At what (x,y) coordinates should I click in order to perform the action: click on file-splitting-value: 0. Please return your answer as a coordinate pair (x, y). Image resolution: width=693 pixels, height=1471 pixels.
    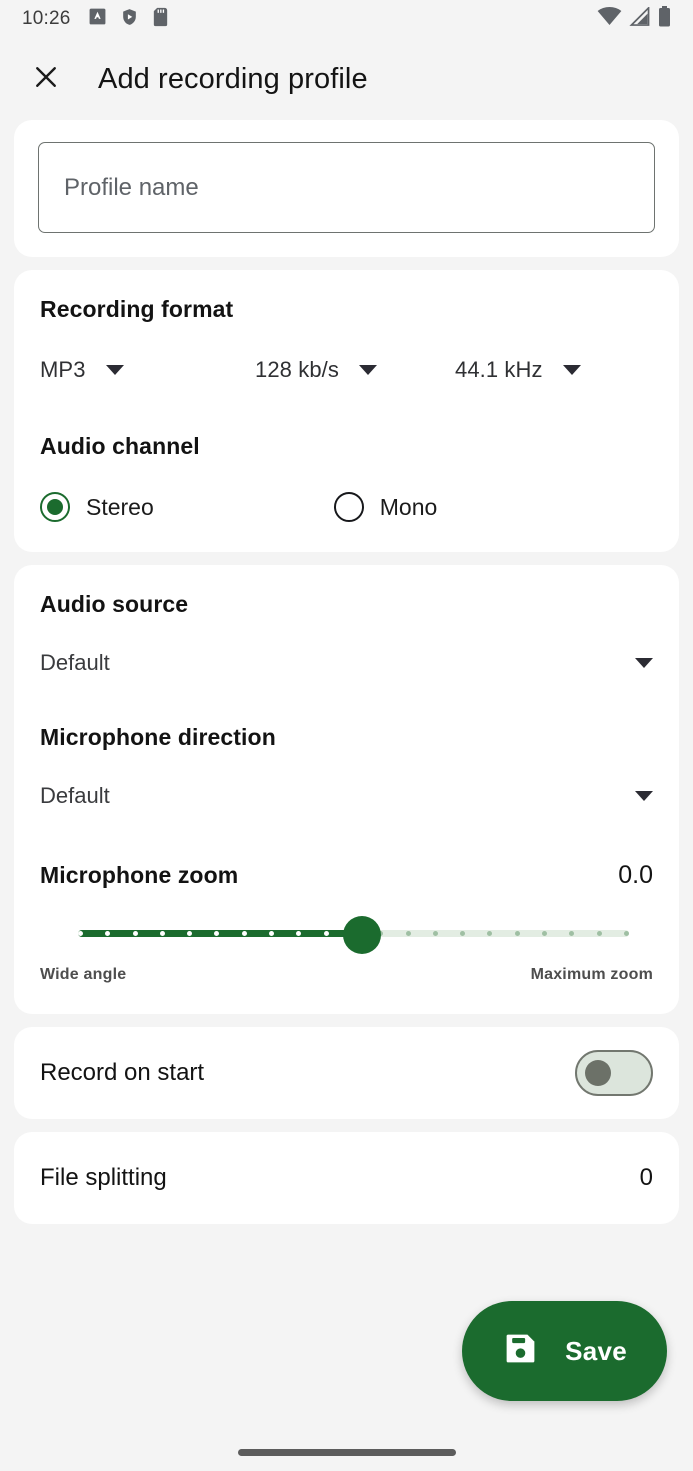
    Looking at the image, I should click on (646, 1177).